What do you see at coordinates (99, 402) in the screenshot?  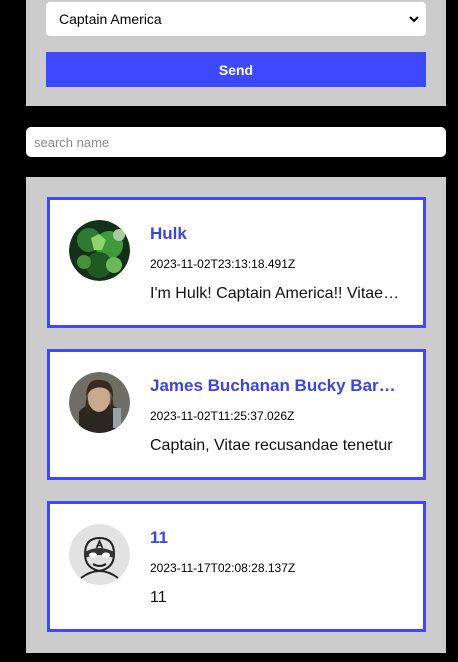 I see `bucky-avatar` at bounding box center [99, 402].